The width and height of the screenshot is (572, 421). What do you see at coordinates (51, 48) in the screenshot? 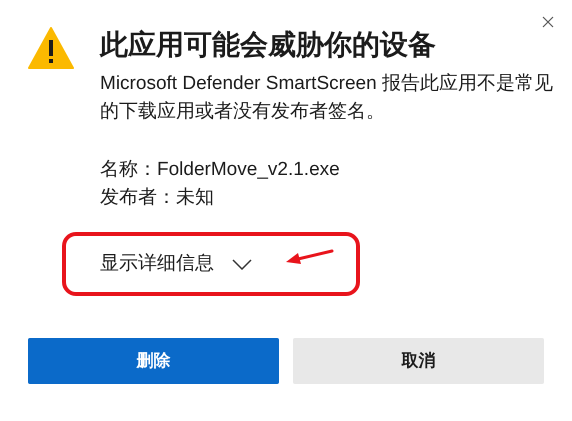
I see `warning-icon` at bounding box center [51, 48].